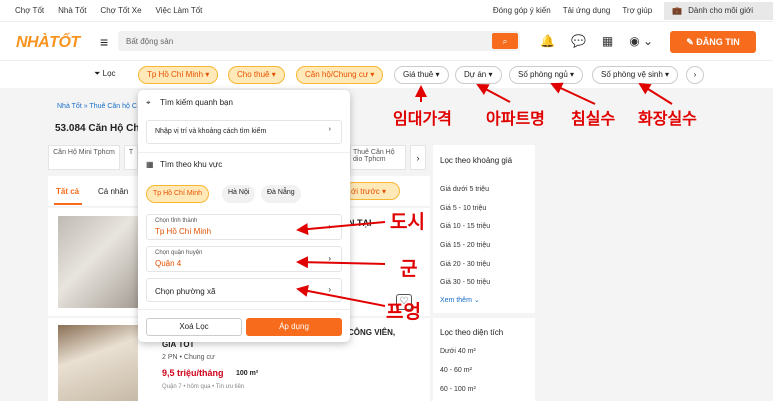 The width and height of the screenshot is (773, 401). I want to click on chip-bathrooms: Số phòng vệ sinh ▾, so click(635, 75).